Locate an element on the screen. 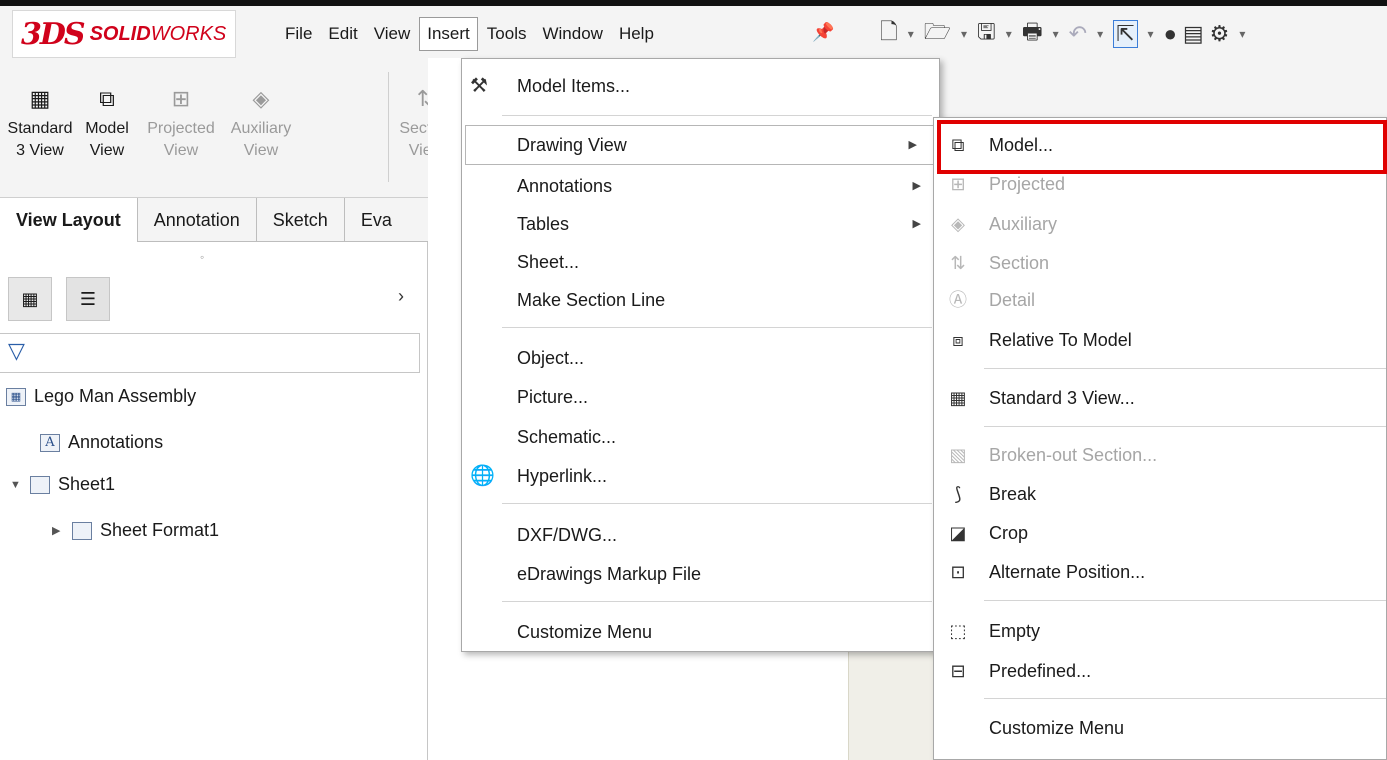  crop-icon: ◪ is located at coordinates (958, 533).